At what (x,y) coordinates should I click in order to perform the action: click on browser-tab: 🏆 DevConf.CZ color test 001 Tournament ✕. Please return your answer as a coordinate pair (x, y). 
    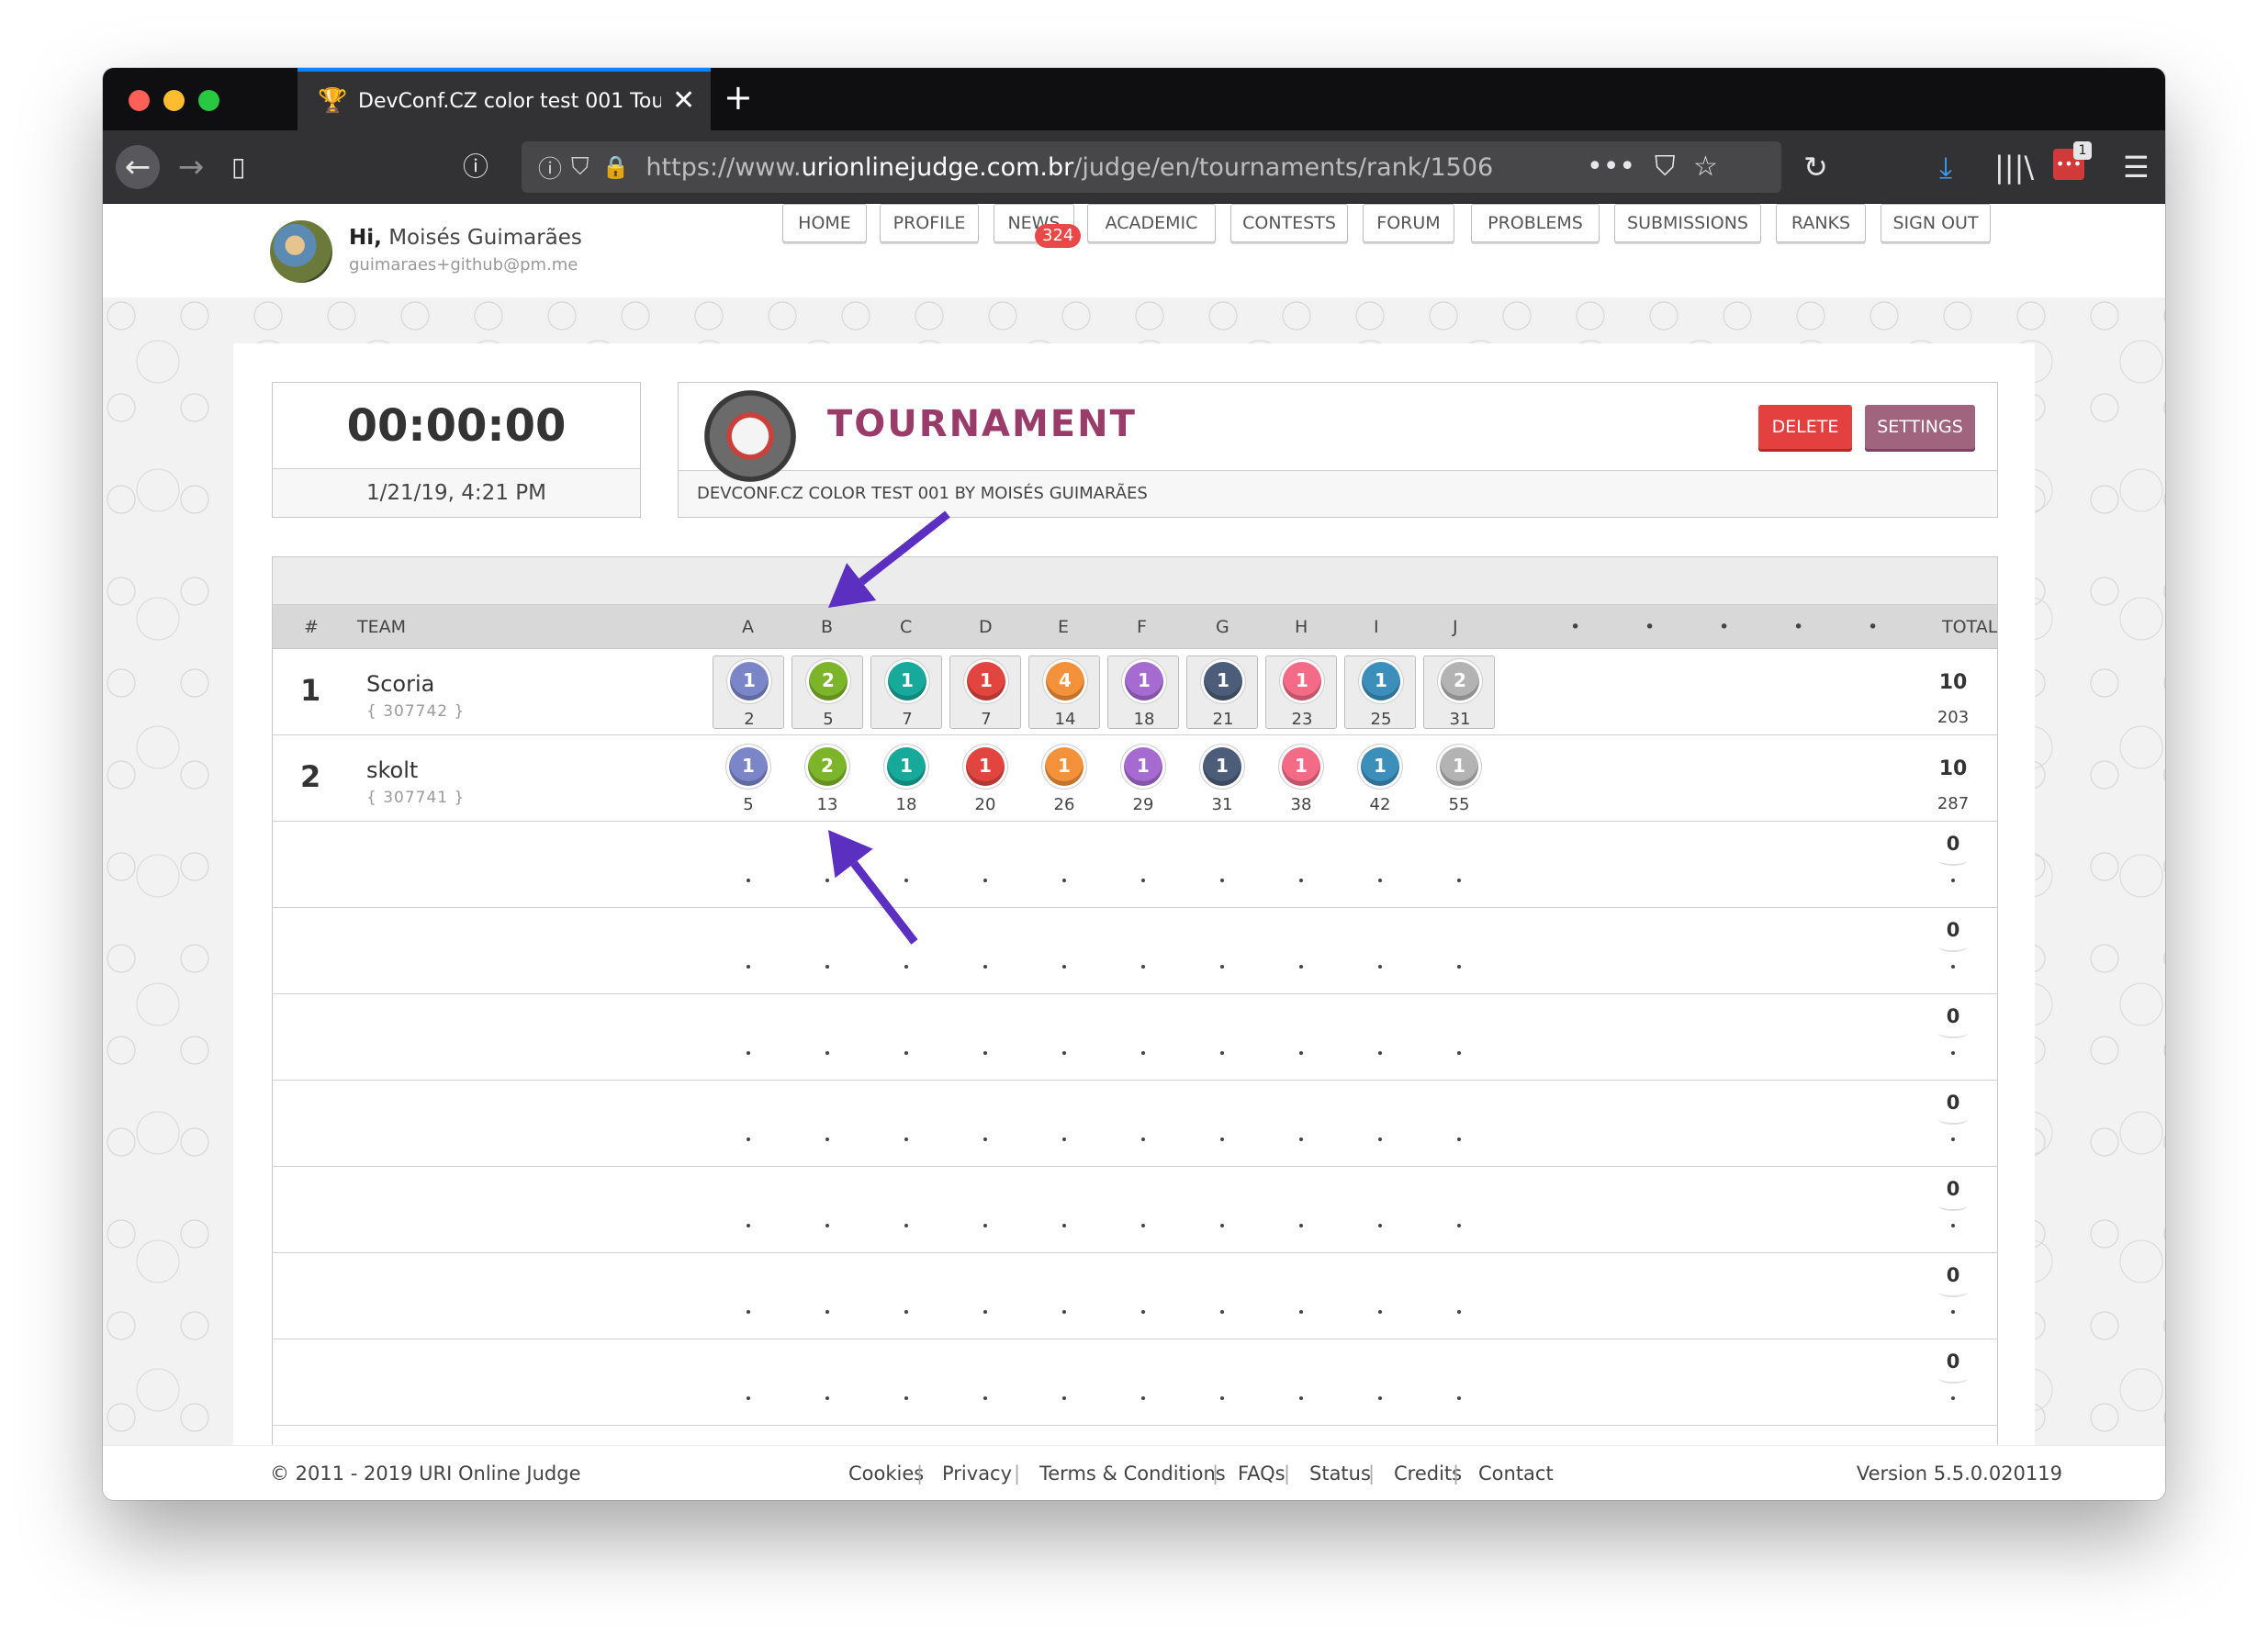
    Looking at the image, I should click on (504, 99).